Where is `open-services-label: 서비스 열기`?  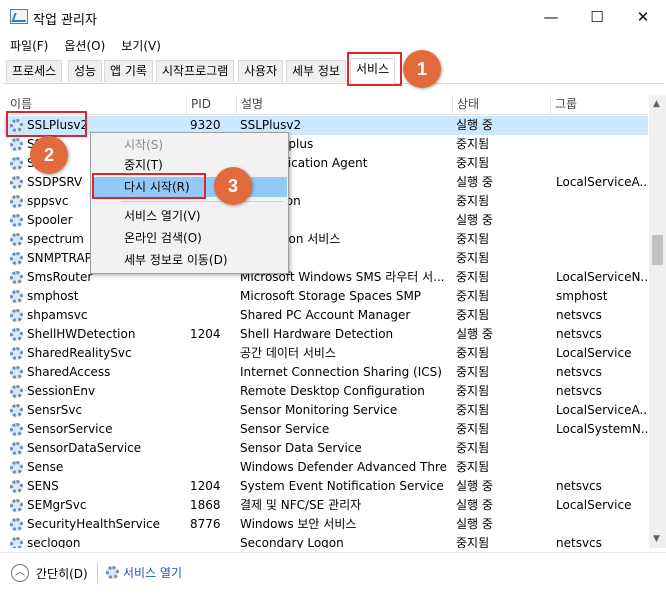
open-services-label: 서비스 열기 is located at coordinates (153, 573).